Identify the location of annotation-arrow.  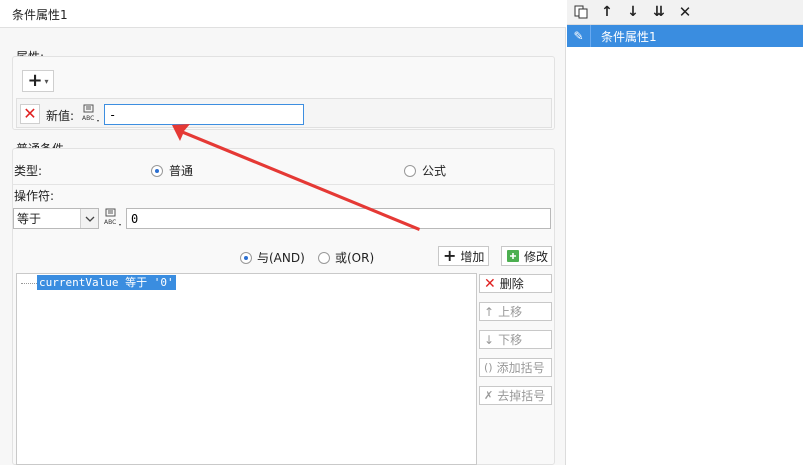
(296, 177).